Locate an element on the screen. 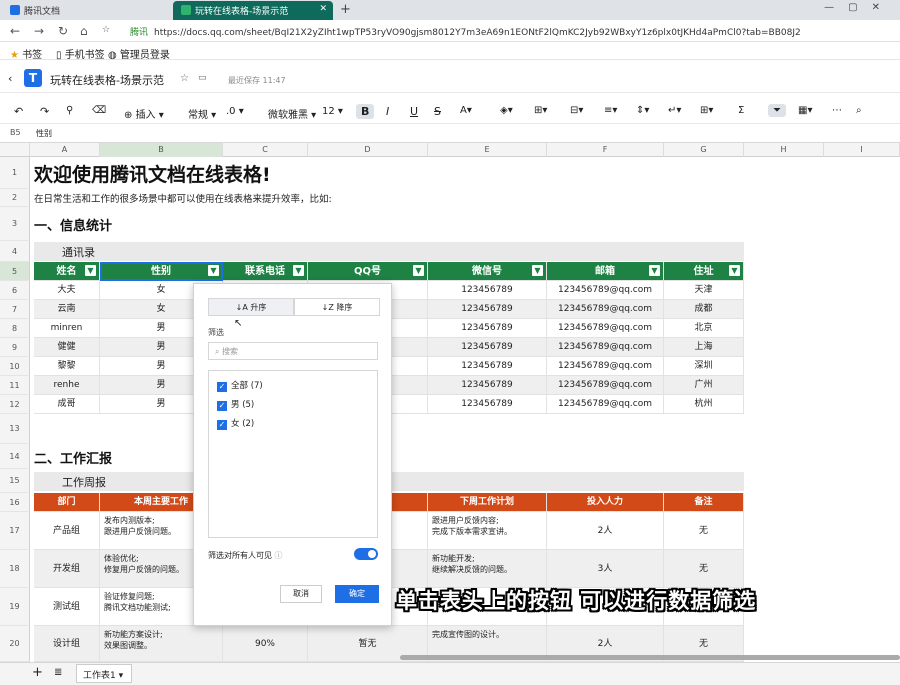 The width and height of the screenshot is (900, 685). table-cell: 新功能开发; 继续解决反馈的问题。 is located at coordinates (487, 569).